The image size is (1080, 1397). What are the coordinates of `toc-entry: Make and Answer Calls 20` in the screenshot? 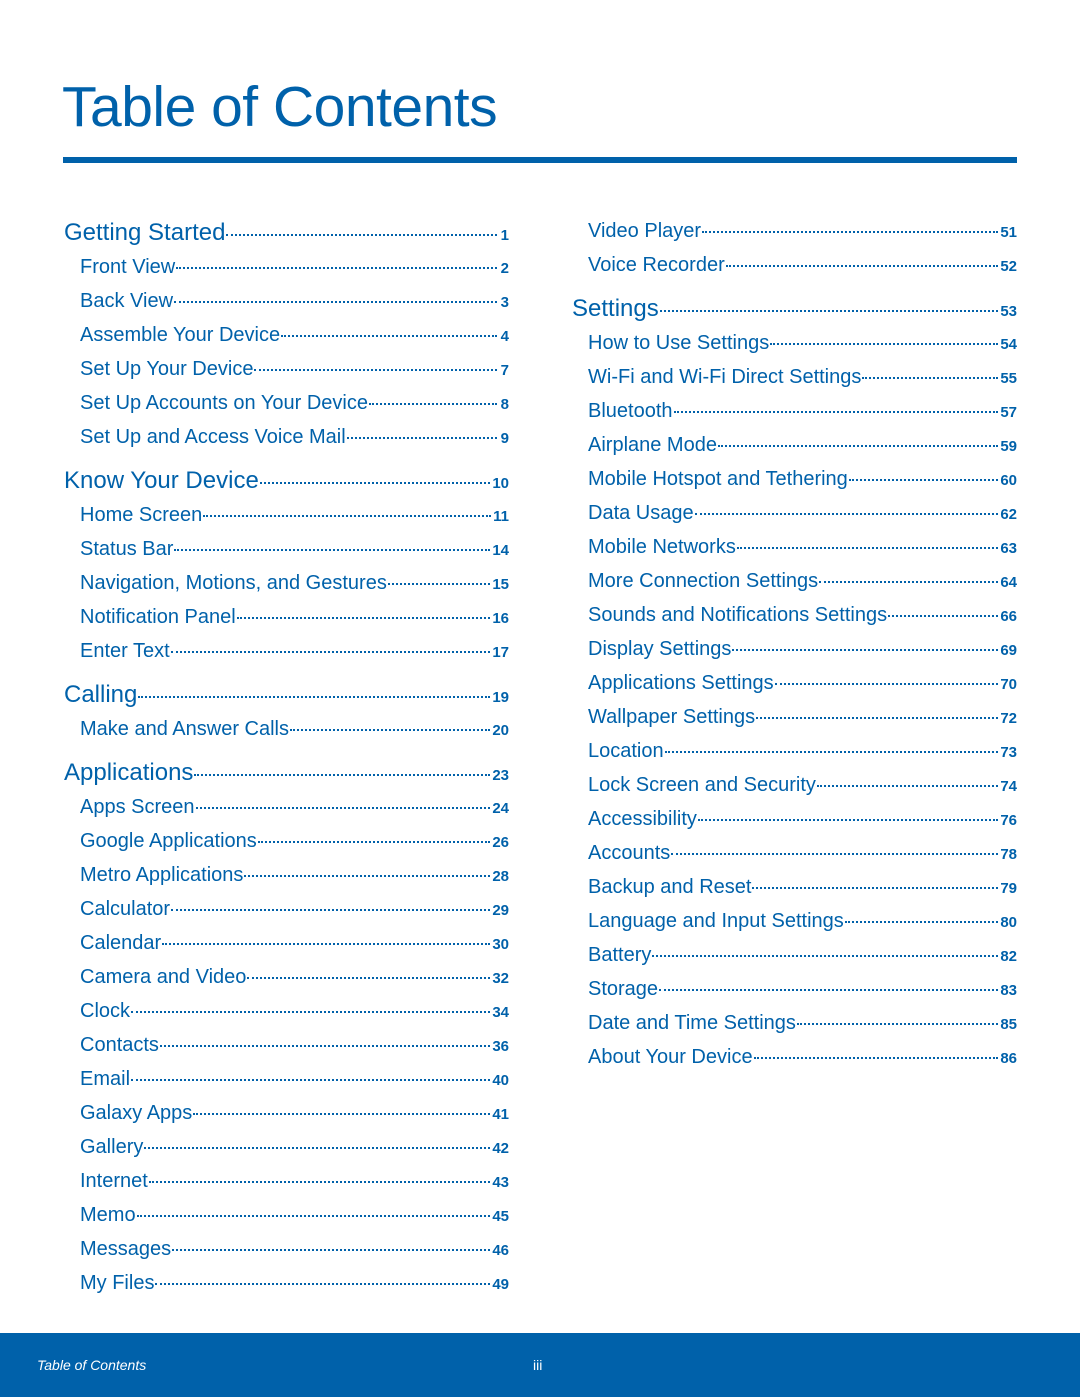 It's located at (286, 729).